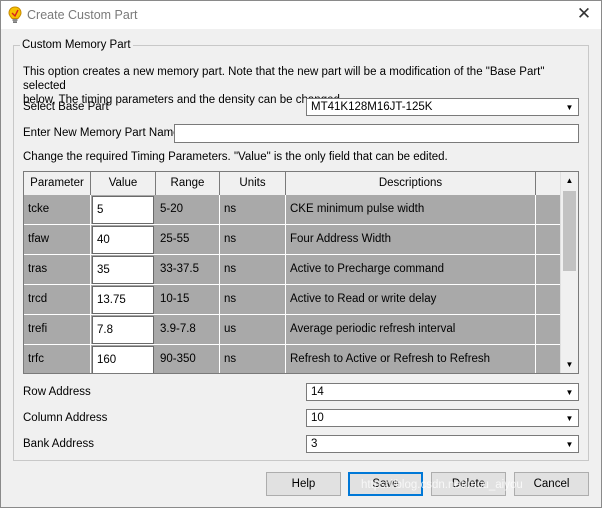 The image size is (602, 508). What do you see at coordinates (411, 269) in the screenshot?
I see `cell-description: Active to Precharge command` at bounding box center [411, 269].